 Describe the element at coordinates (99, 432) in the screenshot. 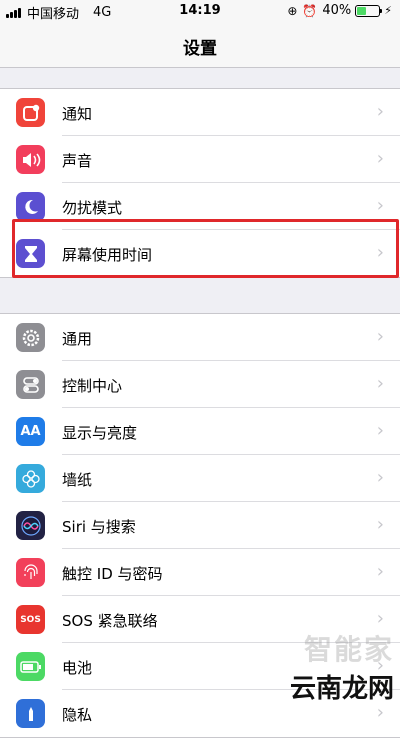

I see `row-label: 显示与亮度` at that location.